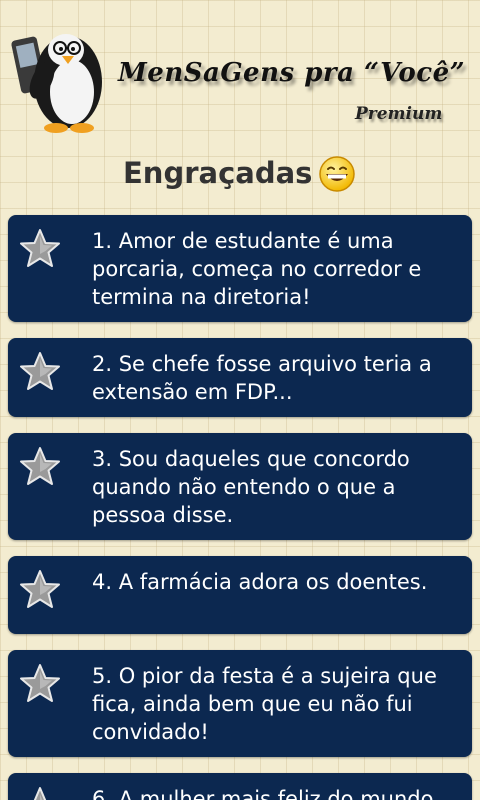  I want to click on category-header: Engraçadas, so click(240, 175).